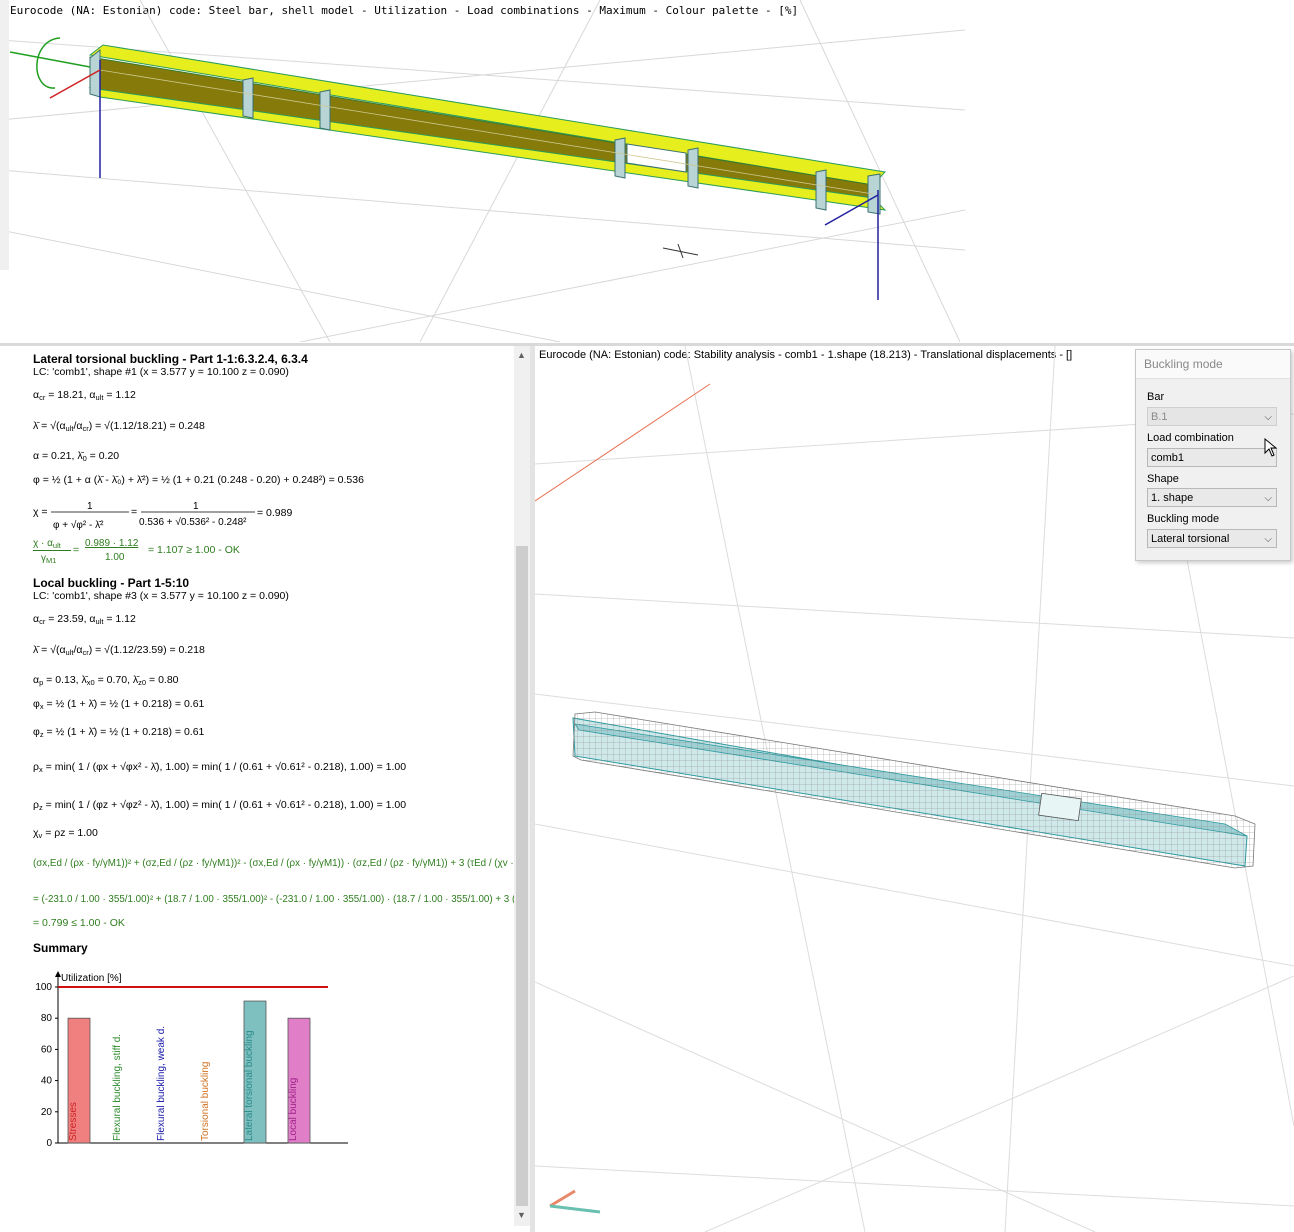 The height and width of the screenshot is (1232, 1294). What do you see at coordinates (249, 1085) in the screenshot?
I see `category-label: Lateral torsional buckling` at bounding box center [249, 1085].